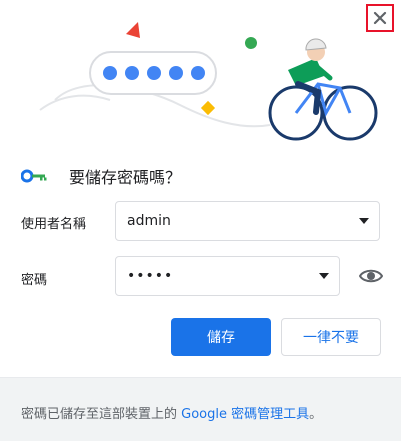 This screenshot has width=401, height=441. I want to click on dialog-footer: 密碼已儲存至這部裝置上的 Google 密碼管理工具。, so click(200, 409).